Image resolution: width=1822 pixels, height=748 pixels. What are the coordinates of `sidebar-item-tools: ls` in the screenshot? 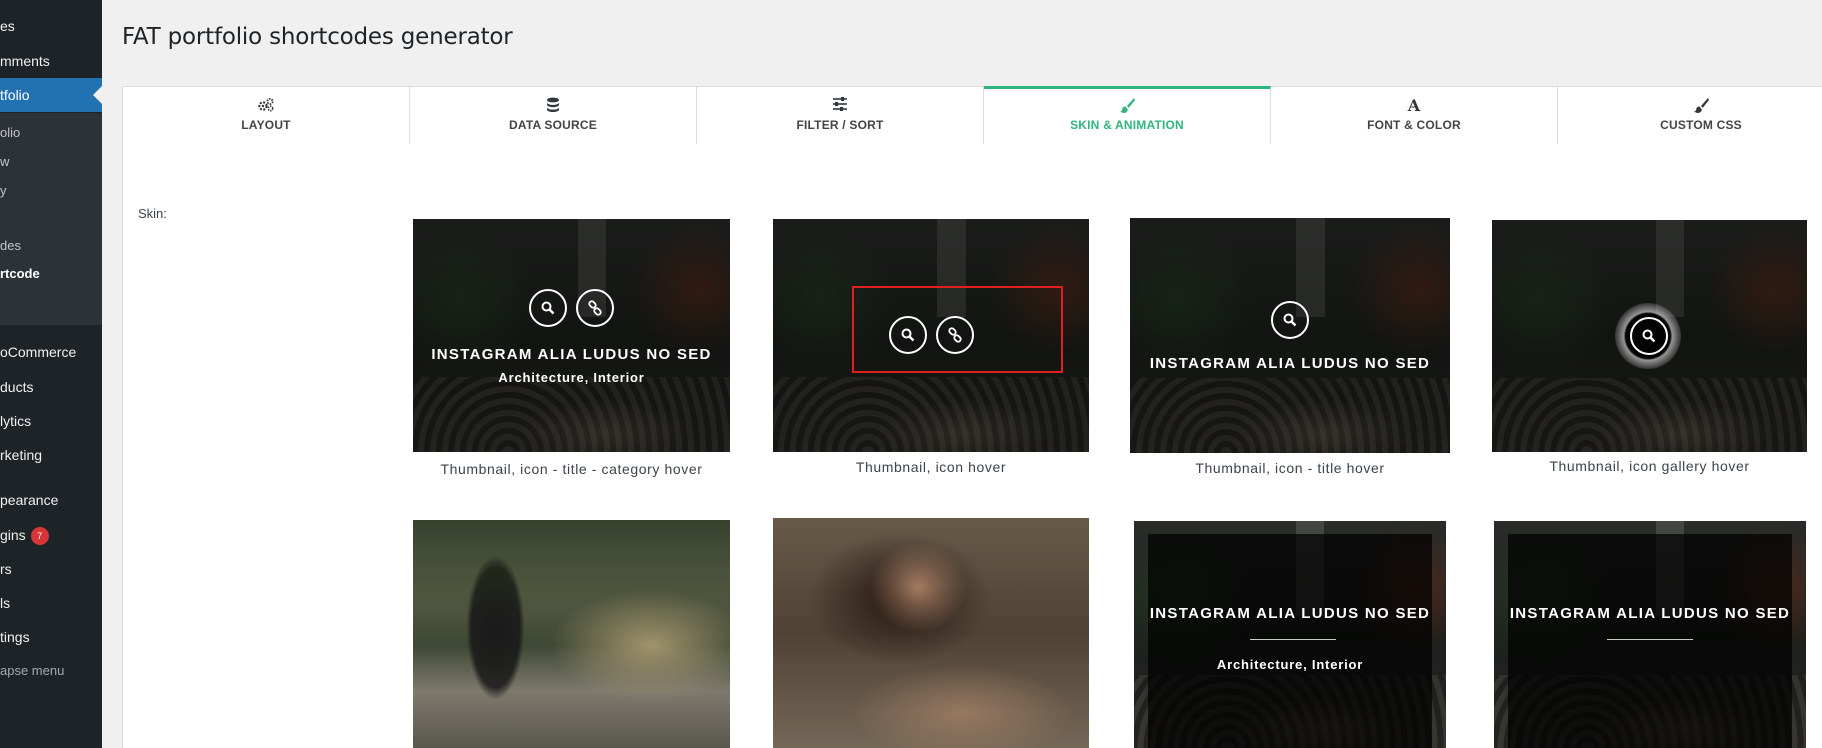 It's located at (51, 603).